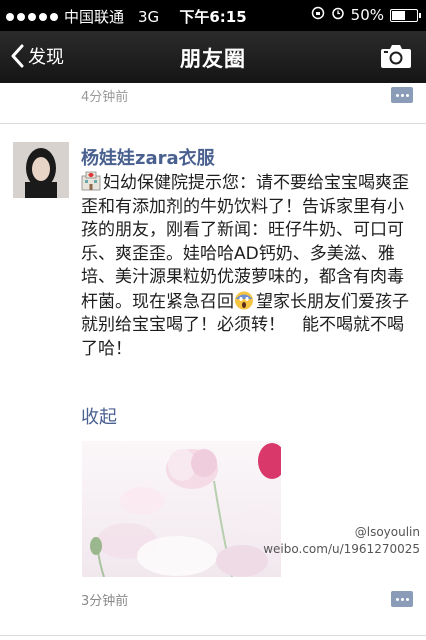  I want to click on camera-button, so click(396, 58).